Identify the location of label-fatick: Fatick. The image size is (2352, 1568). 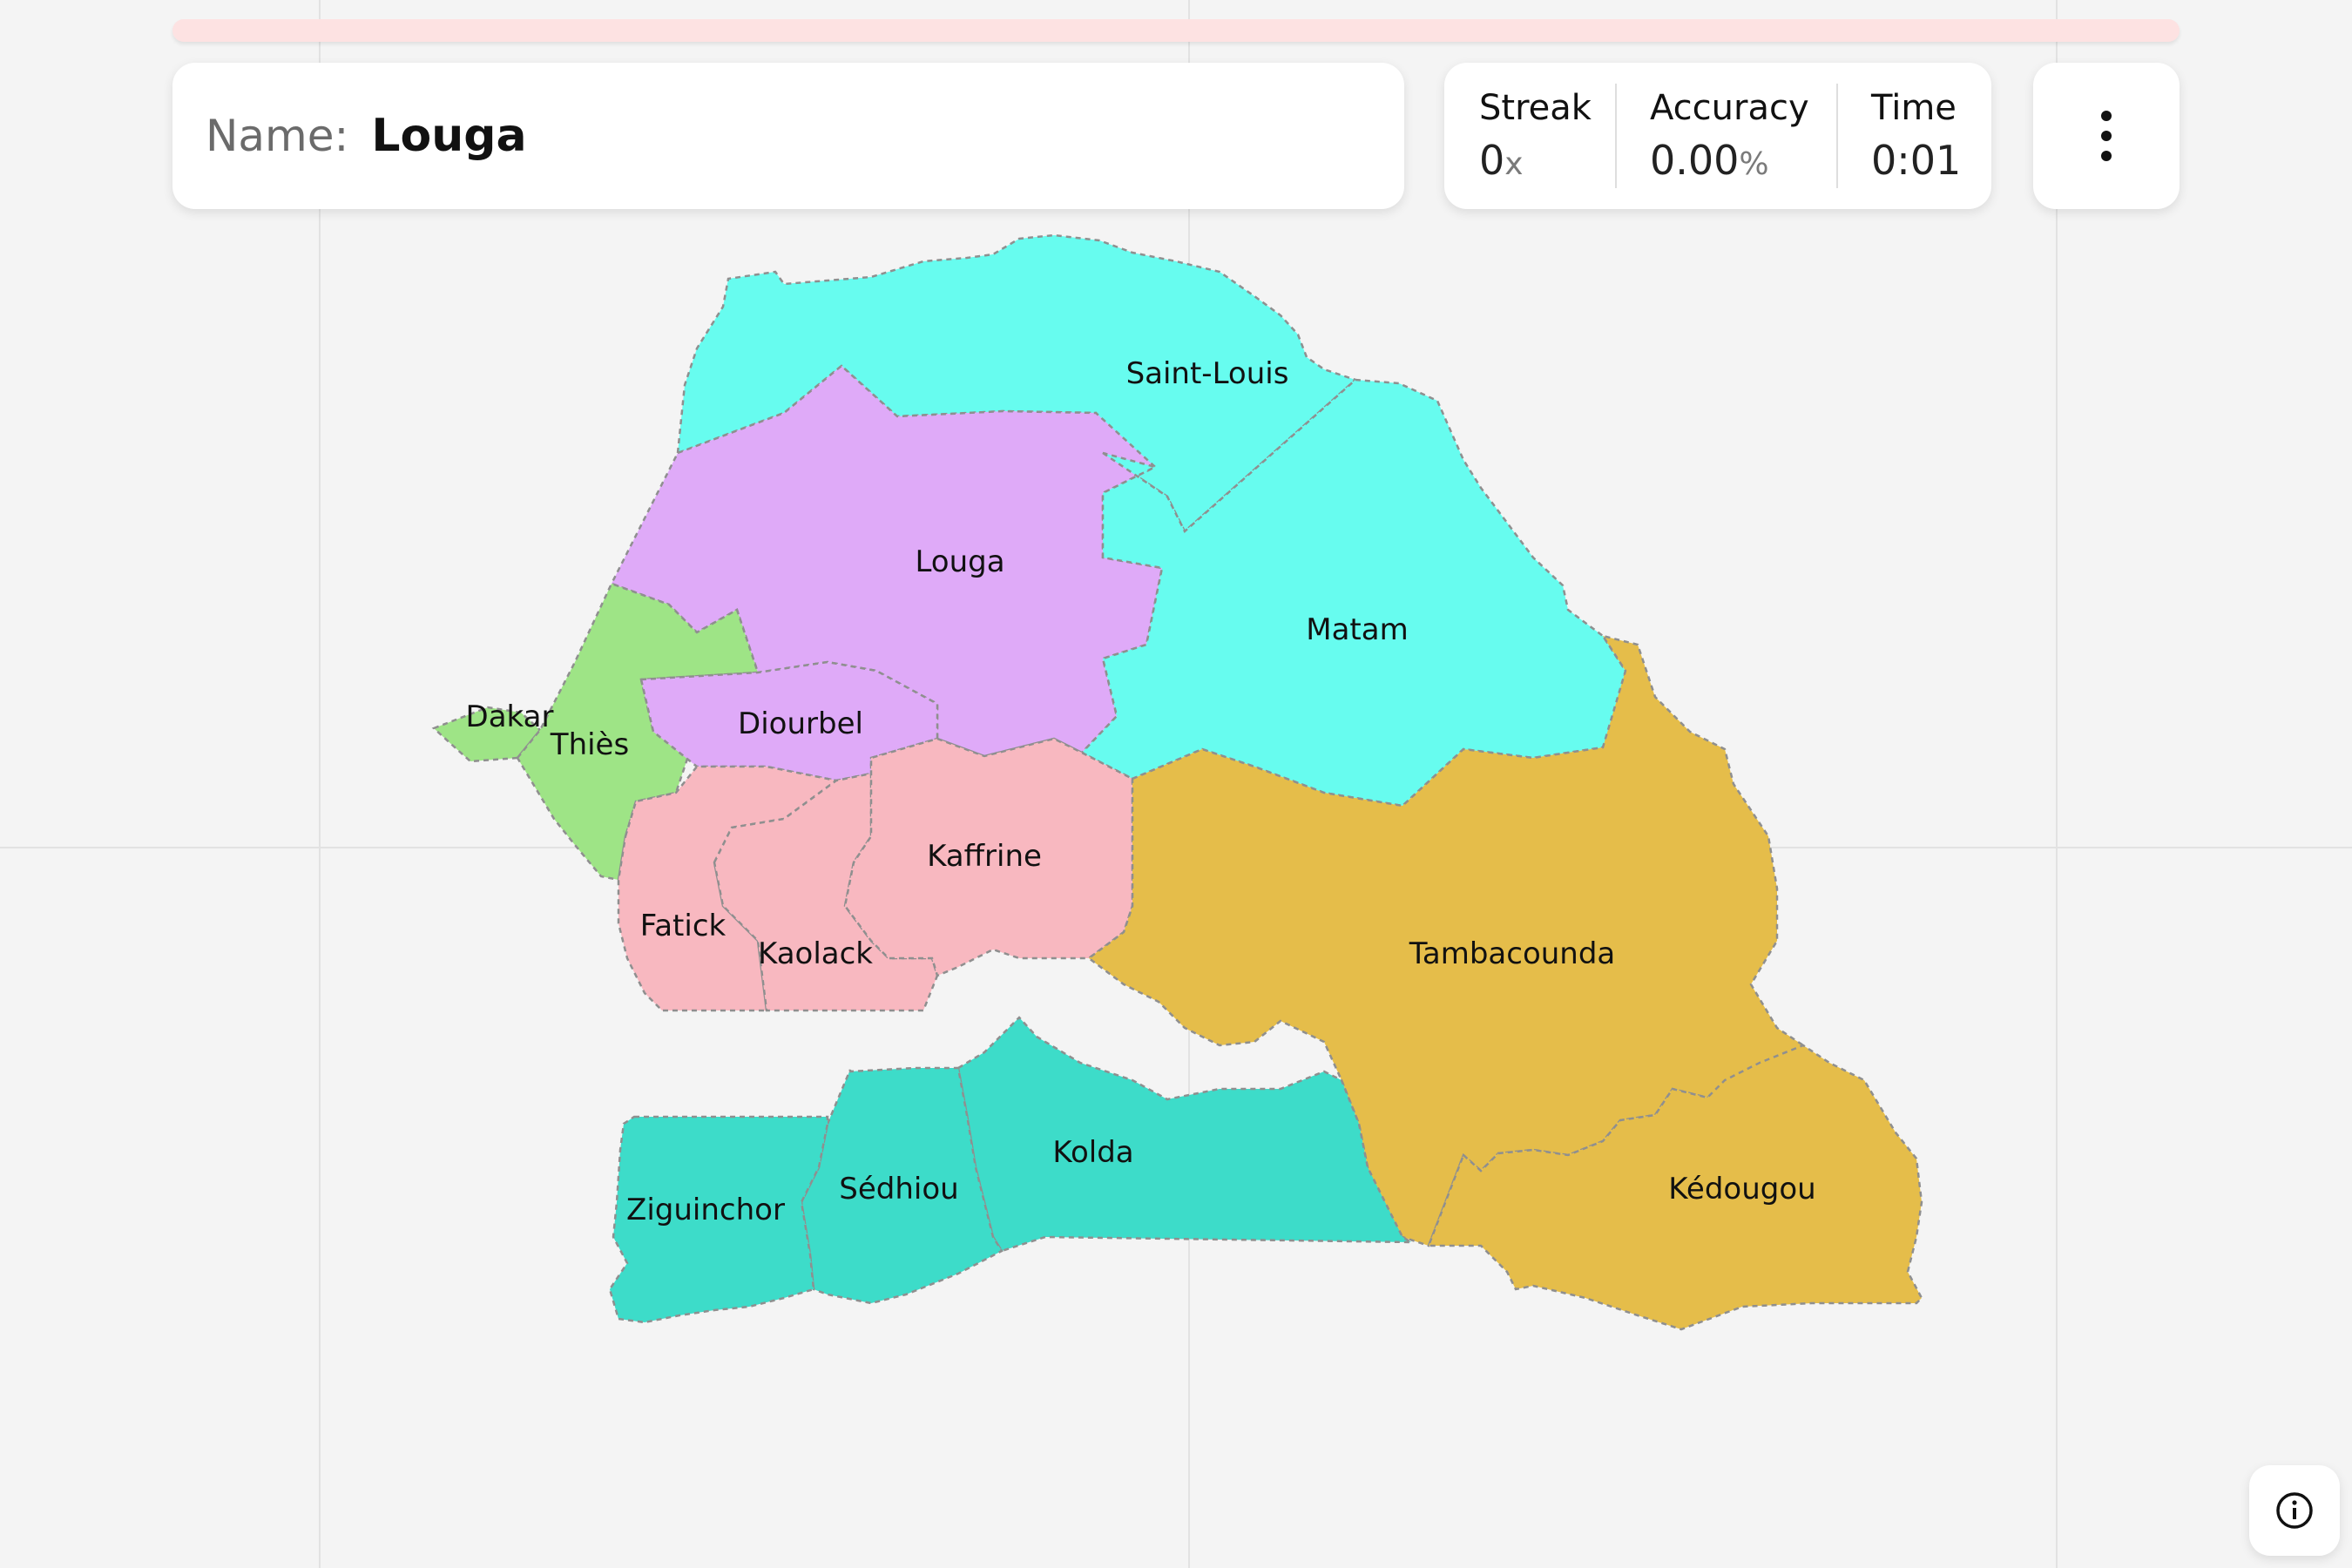
(683, 926).